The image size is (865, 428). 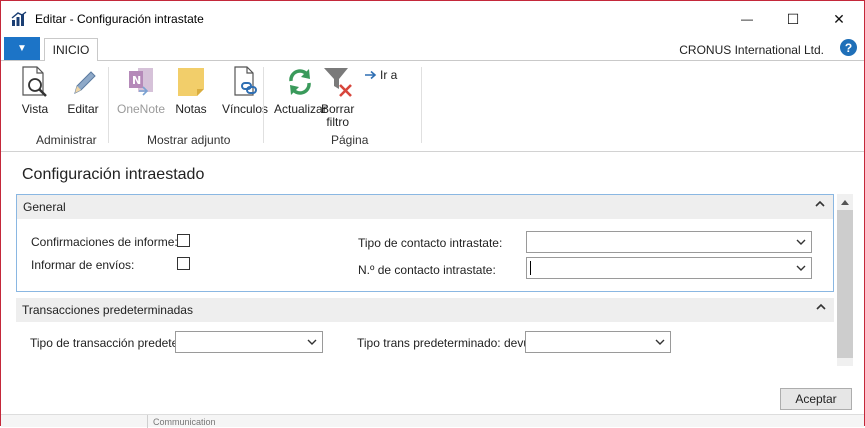 I want to click on help-icon: ?, so click(x=848, y=47).